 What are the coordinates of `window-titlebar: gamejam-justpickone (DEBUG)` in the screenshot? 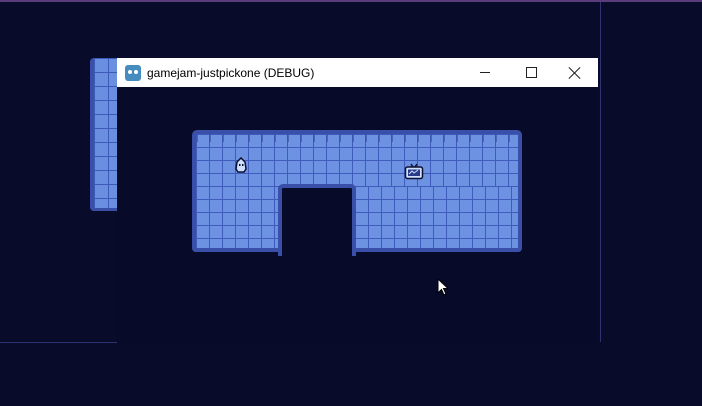 It's located at (357, 72).